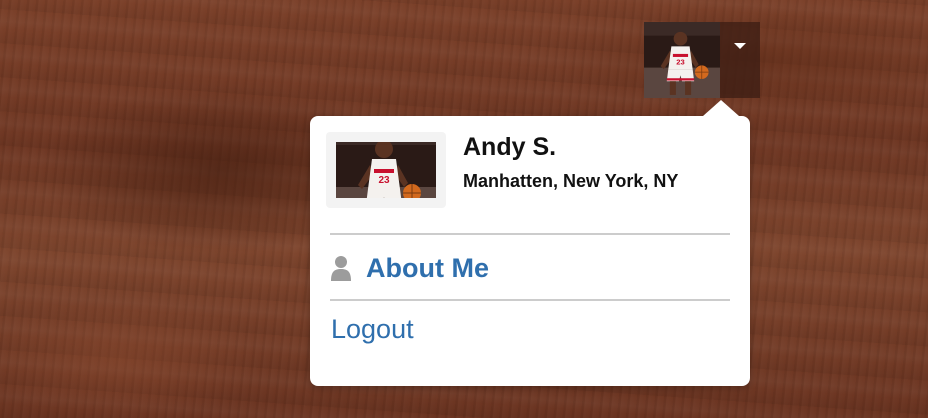 Image resolution: width=928 pixels, height=418 pixels. What do you see at coordinates (372, 329) in the screenshot?
I see `logout-link: Logout` at bounding box center [372, 329].